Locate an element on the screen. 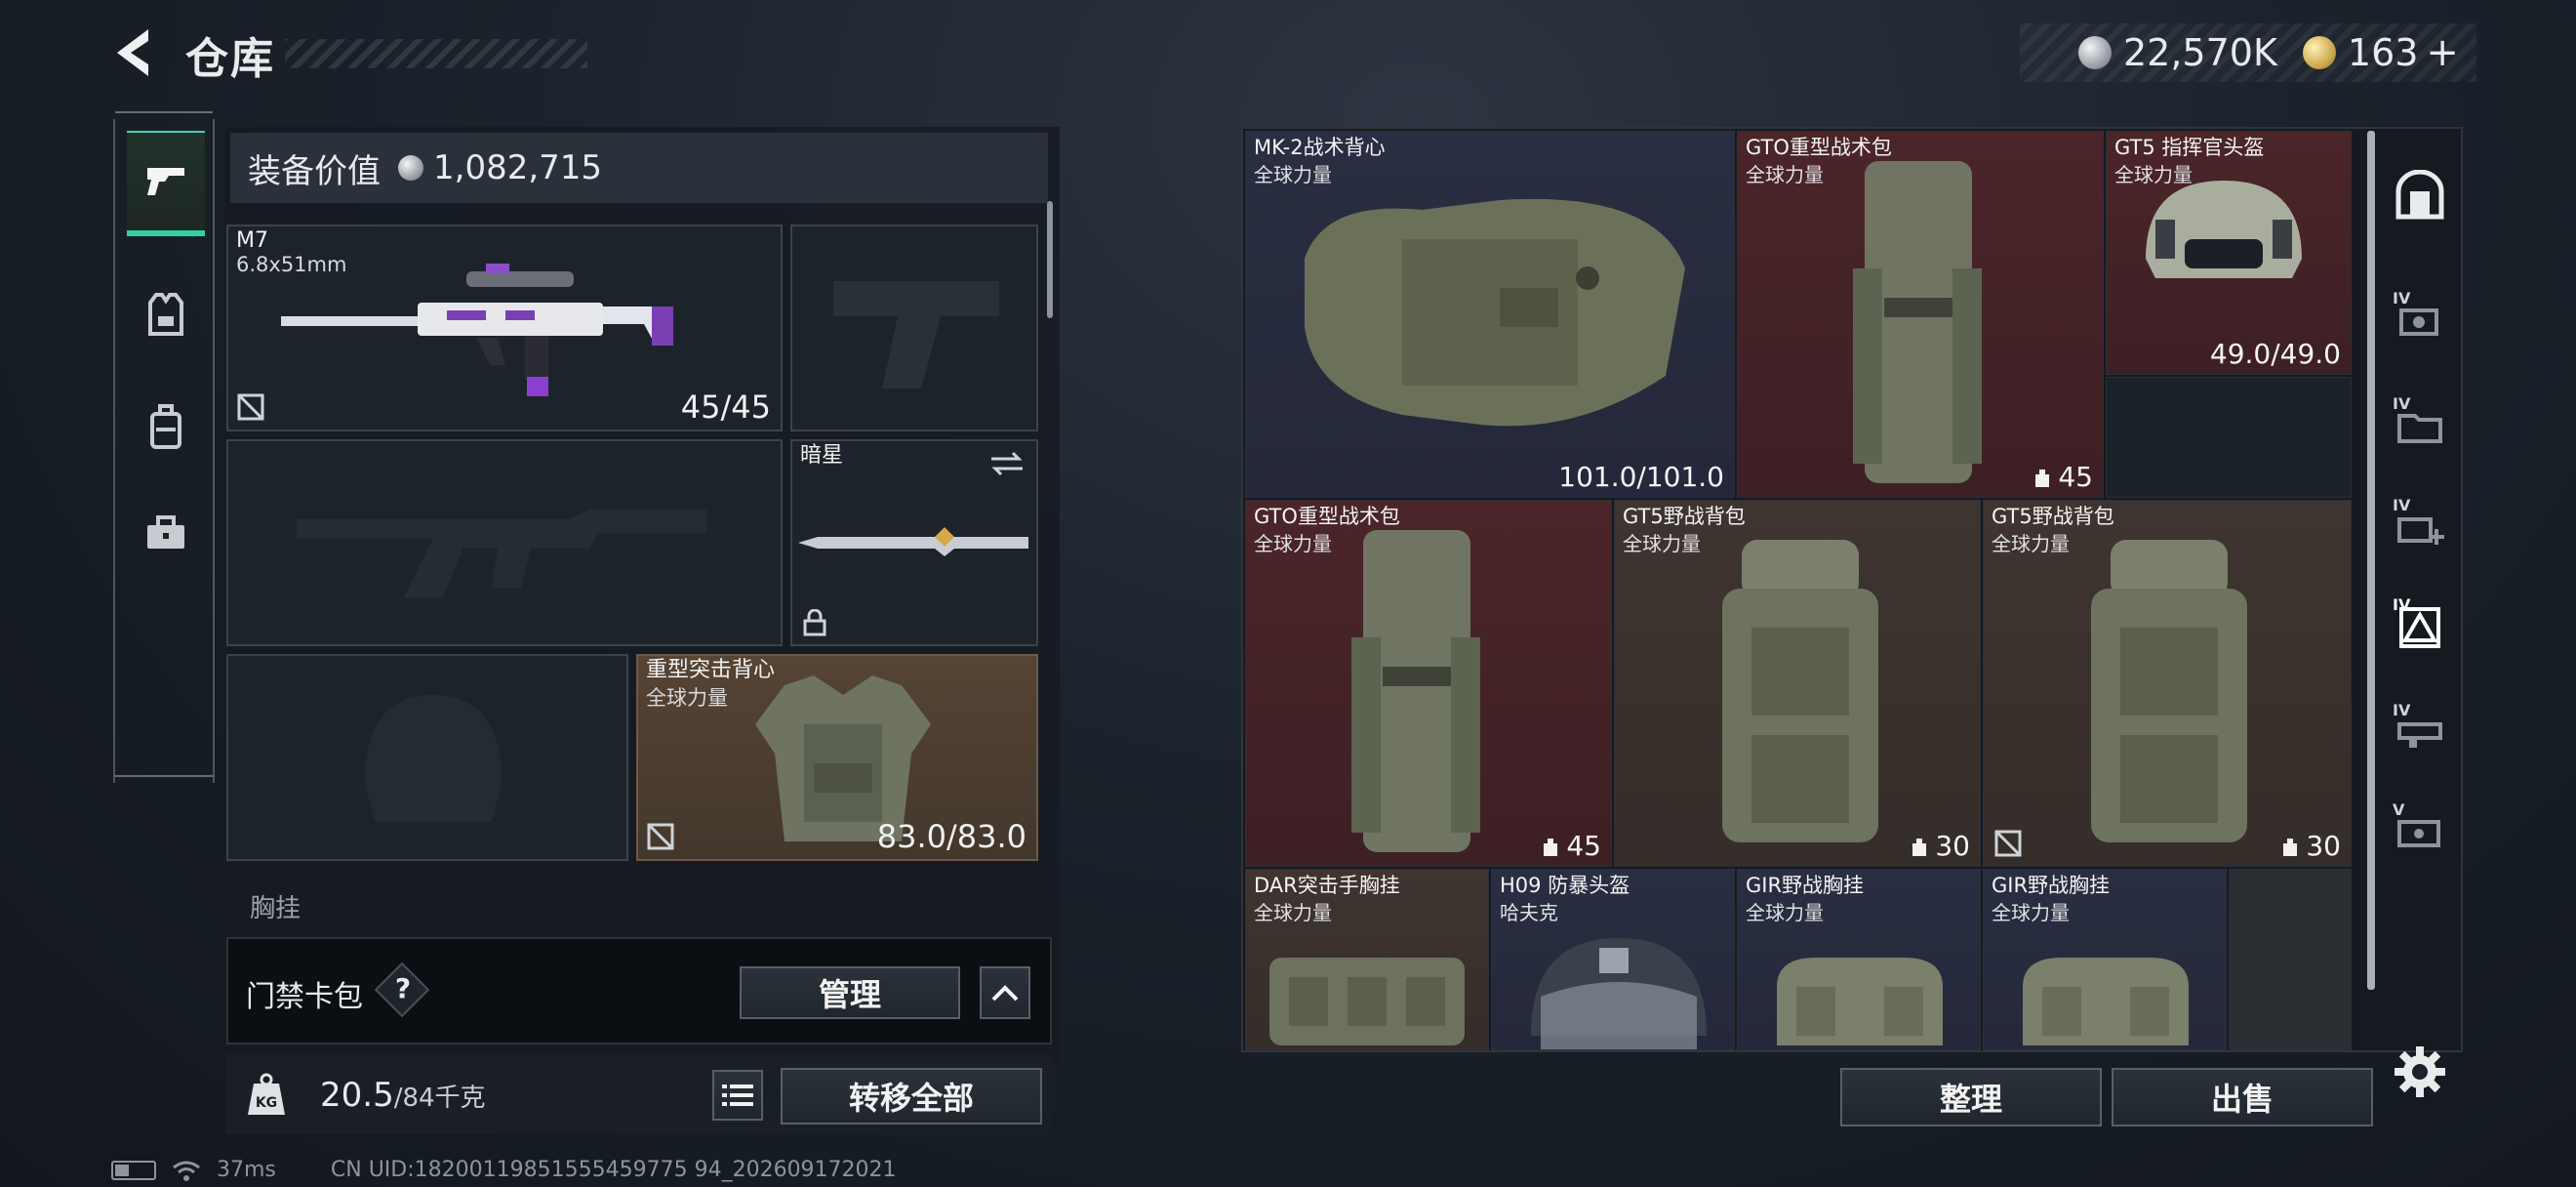  rail-filter-1: IV is located at coordinates (2420, 318).